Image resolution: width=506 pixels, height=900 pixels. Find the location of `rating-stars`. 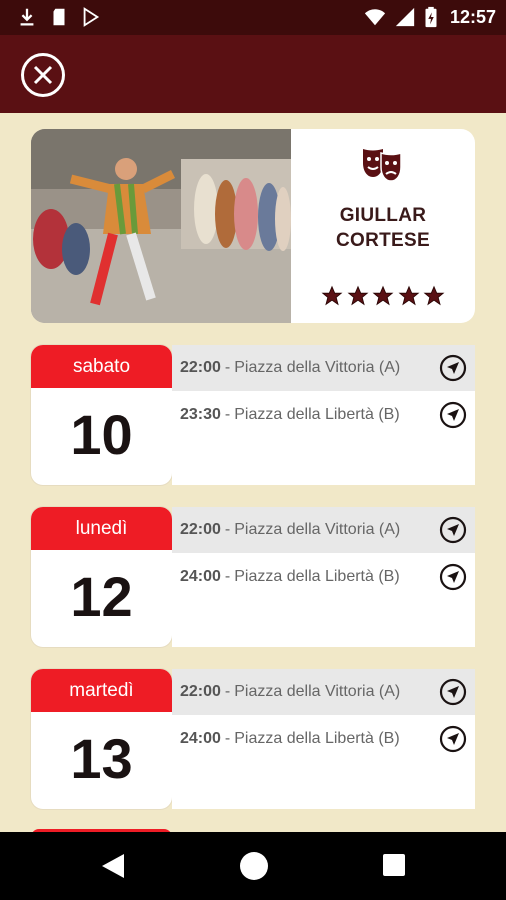

rating-stars is located at coordinates (383, 296).